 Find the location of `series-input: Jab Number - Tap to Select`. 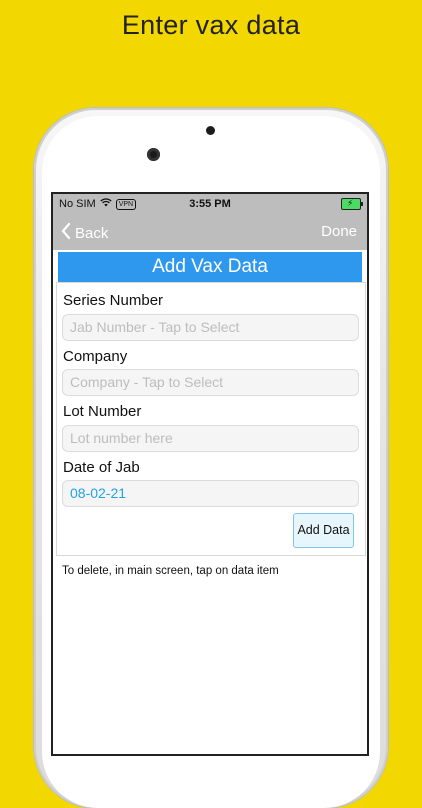

series-input: Jab Number - Tap to Select is located at coordinates (210, 327).